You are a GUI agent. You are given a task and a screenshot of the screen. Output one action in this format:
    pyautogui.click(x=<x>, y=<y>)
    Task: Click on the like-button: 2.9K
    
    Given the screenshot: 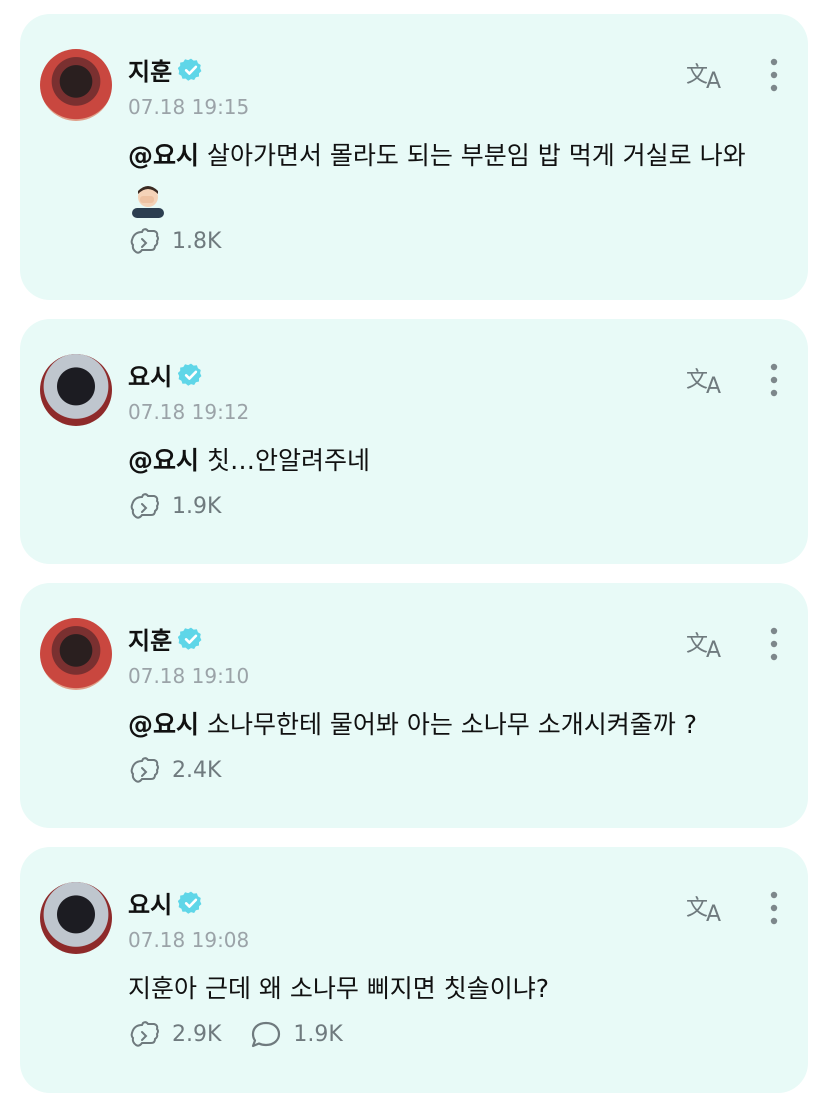 What is the action you would take?
    pyautogui.click(x=174, y=1034)
    